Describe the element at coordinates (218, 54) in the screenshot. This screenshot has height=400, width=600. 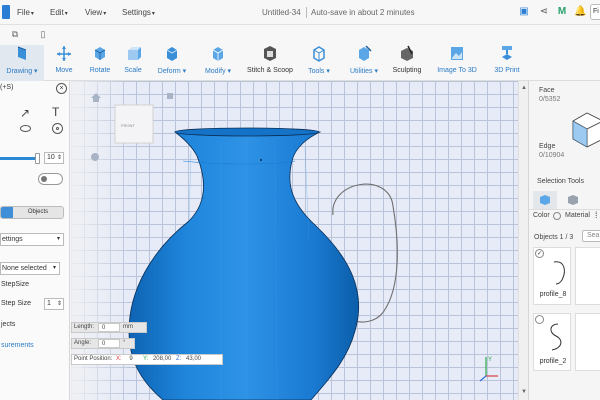
I see `modify-icon` at that location.